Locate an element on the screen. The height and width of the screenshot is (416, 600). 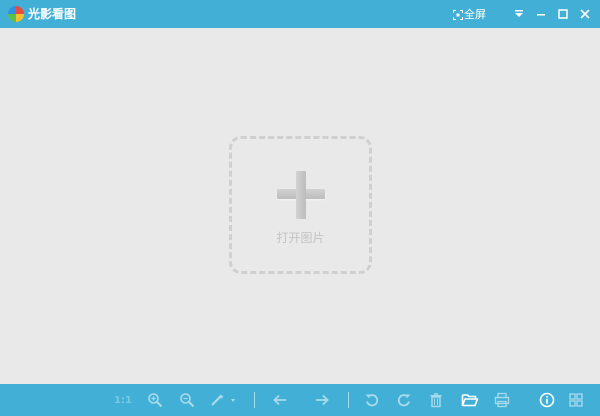
app-logo-icon is located at coordinates (16, 14).